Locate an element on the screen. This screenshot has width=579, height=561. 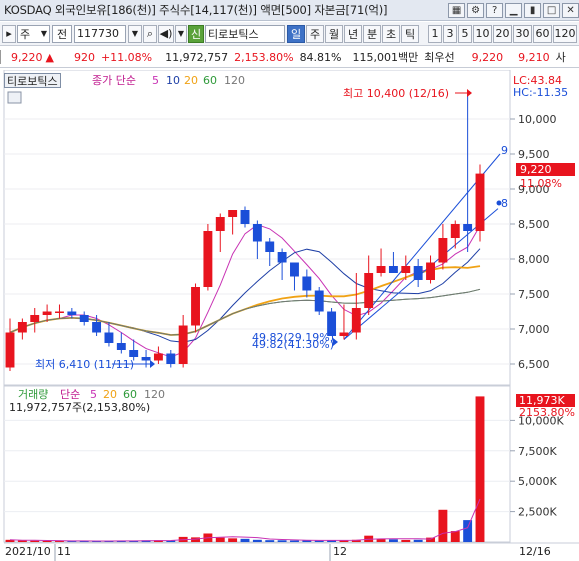
vol-ma20-label: 20 is located at coordinates (110, 394).